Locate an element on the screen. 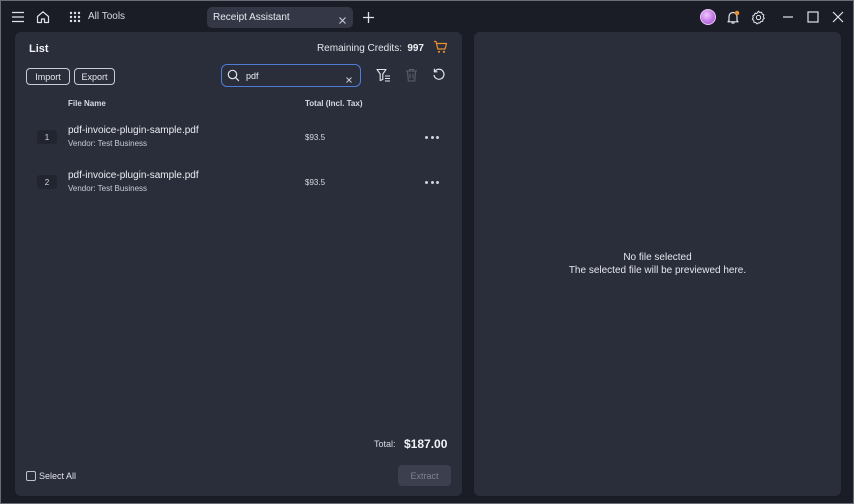 Image resolution: width=854 pixels, height=504 pixels. select-all-checkbox is located at coordinates (31, 476).